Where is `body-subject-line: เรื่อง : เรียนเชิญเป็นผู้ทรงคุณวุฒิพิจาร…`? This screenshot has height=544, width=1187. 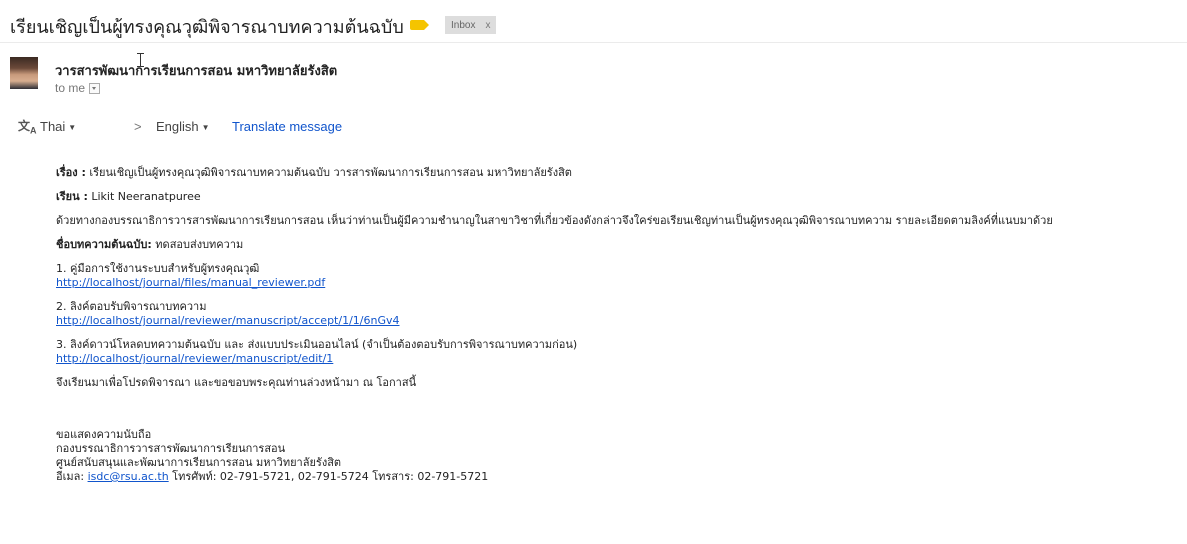
body-subject-line: เรื่อง : เรียนเชิญเป็นผู้ทรงคุณวุฒิพิจาร… is located at coordinates (314, 172).